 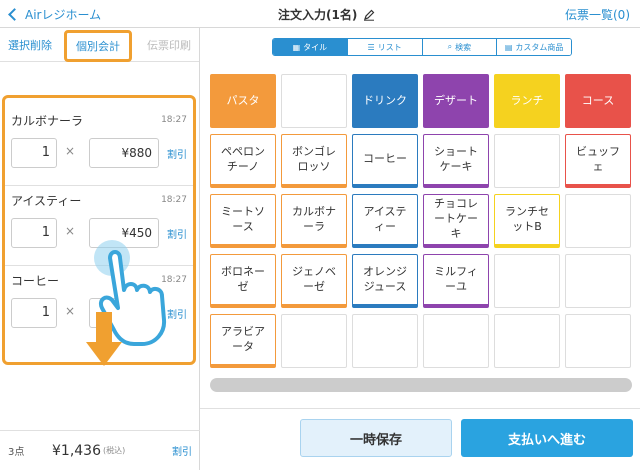 I want to click on menu-item-tile: アイステ ィー, so click(x=385, y=221).